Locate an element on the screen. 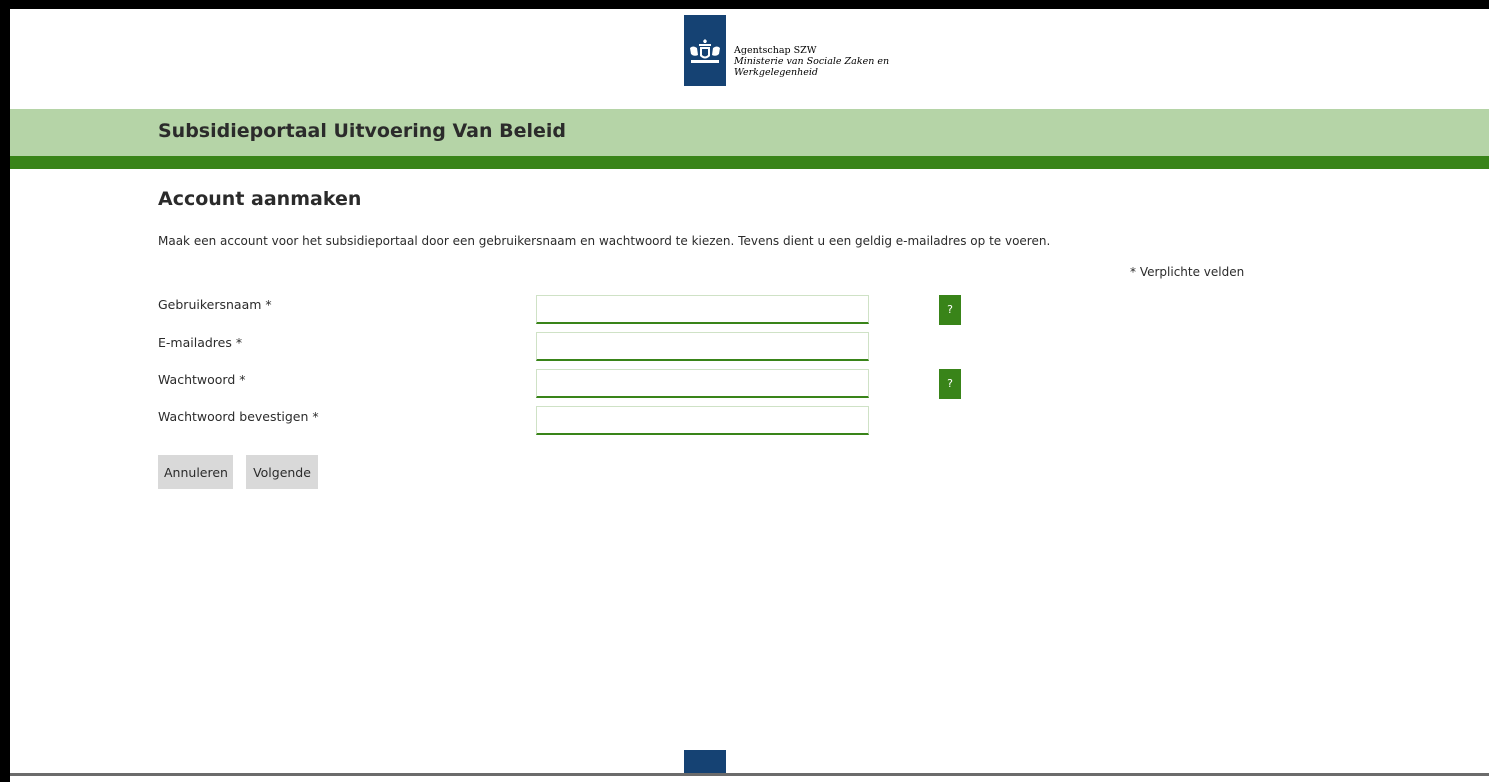  coat-of-arms-icon is located at coordinates (705, 51).